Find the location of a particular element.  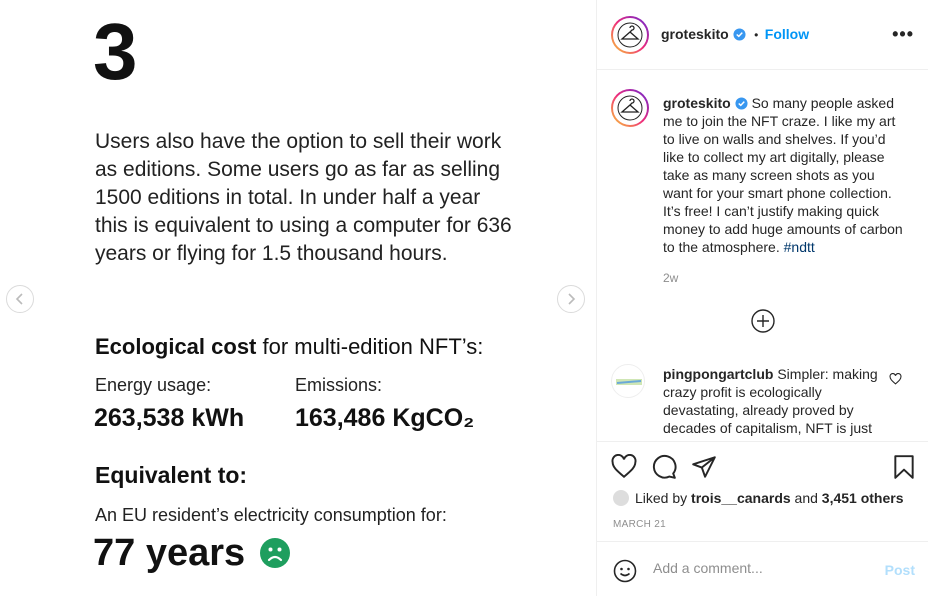

post-header: groteskito • Follow ••• is located at coordinates (762, 35).